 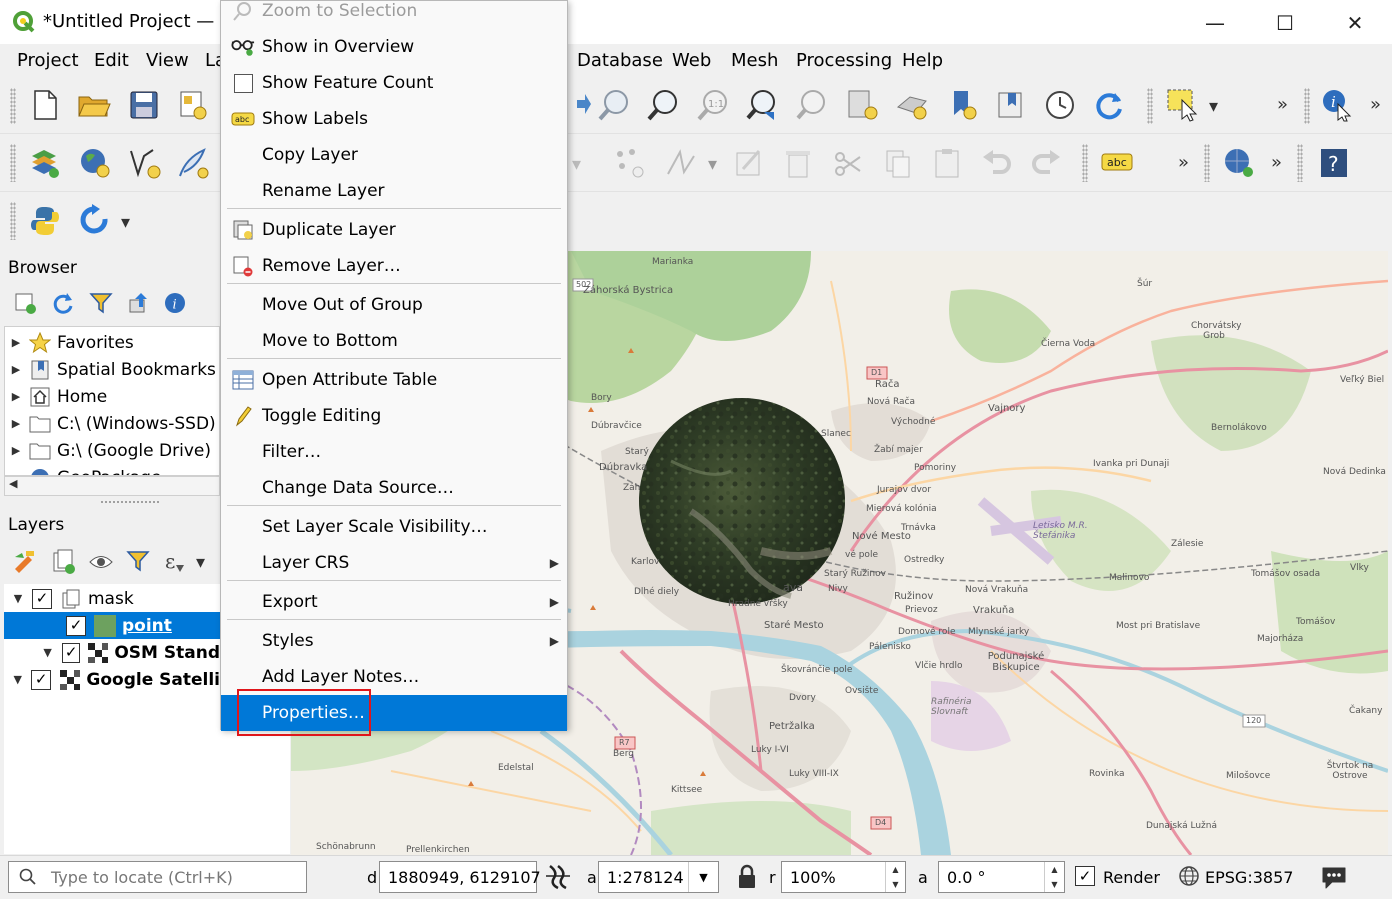 What do you see at coordinates (45, 163) in the screenshot?
I see `data-source-manager-icon` at bounding box center [45, 163].